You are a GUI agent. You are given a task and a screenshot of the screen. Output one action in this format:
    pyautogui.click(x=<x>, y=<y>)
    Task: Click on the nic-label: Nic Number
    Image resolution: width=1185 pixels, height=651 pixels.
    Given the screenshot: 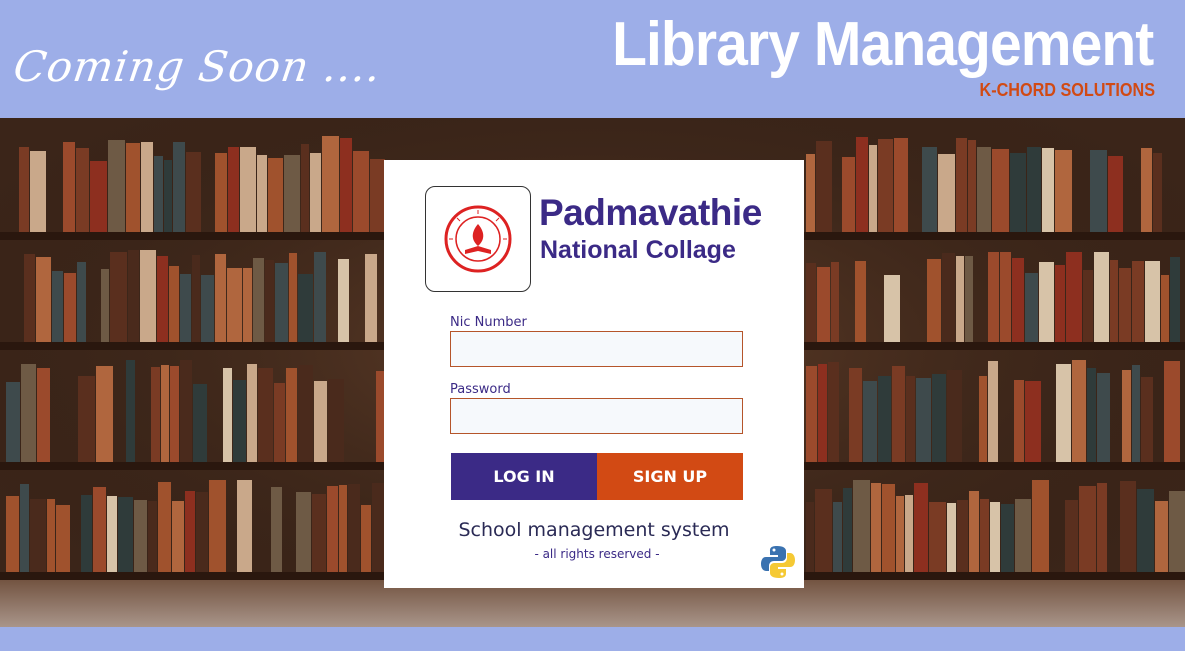 What is the action you would take?
    pyautogui.click(x=488, y=322)
    